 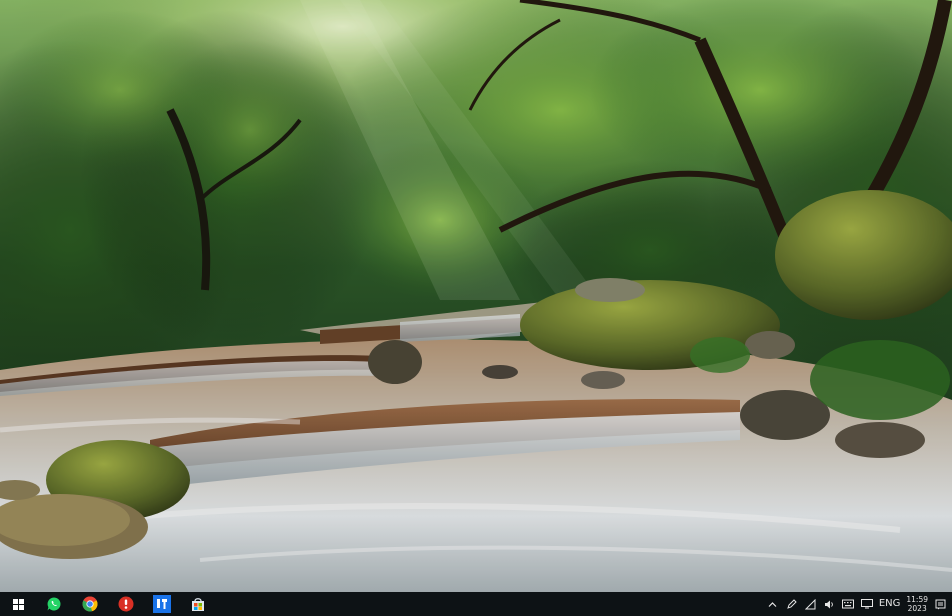 I want to click on store-bag-icon, so click(x=198, y=604).